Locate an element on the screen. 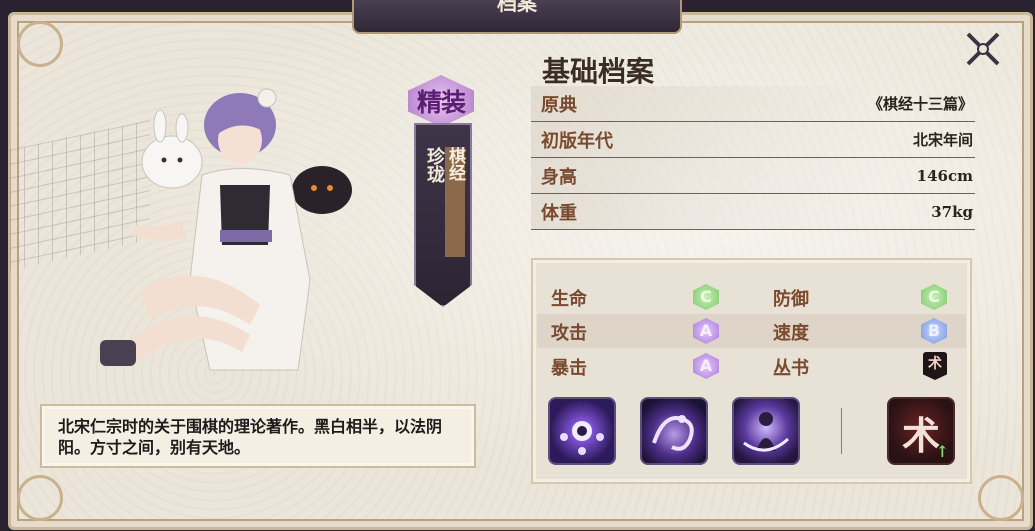 The width and height of the screenshot is (1035, 531). stat-row: 攻击 A 速度 B is located at coordinates (751, 331).